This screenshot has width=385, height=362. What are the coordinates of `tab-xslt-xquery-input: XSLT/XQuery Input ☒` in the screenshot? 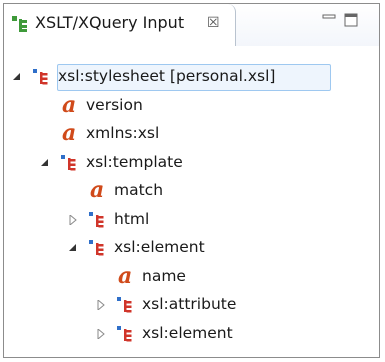 It's located at (120, 25).